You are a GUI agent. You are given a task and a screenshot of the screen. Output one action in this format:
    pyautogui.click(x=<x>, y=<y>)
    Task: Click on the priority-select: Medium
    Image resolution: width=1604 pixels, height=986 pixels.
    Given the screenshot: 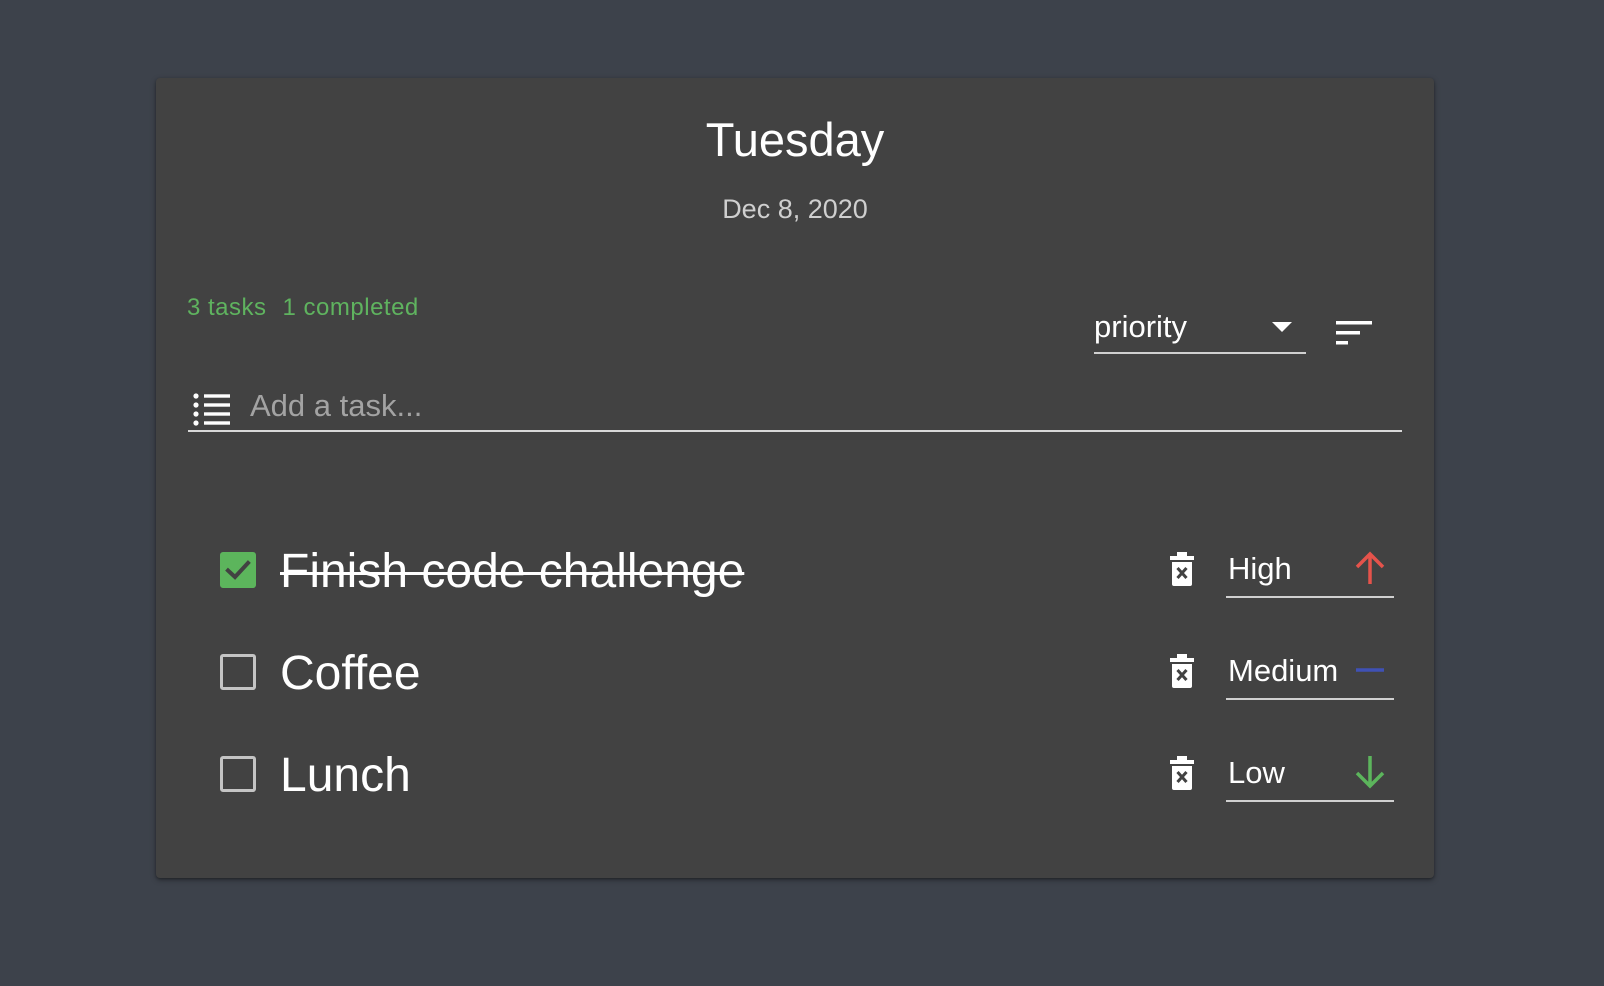 What is the action you would take?
    pyautogui.click(x=1310, y=671)
    